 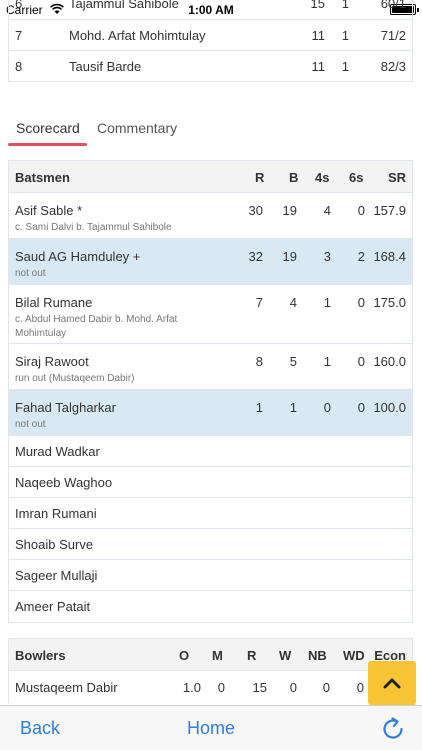 What do you see at coordinates (389, 361) in the screenshot?
I see `batsman-strike-rate: 160.0` at bounding box center [389, 361].